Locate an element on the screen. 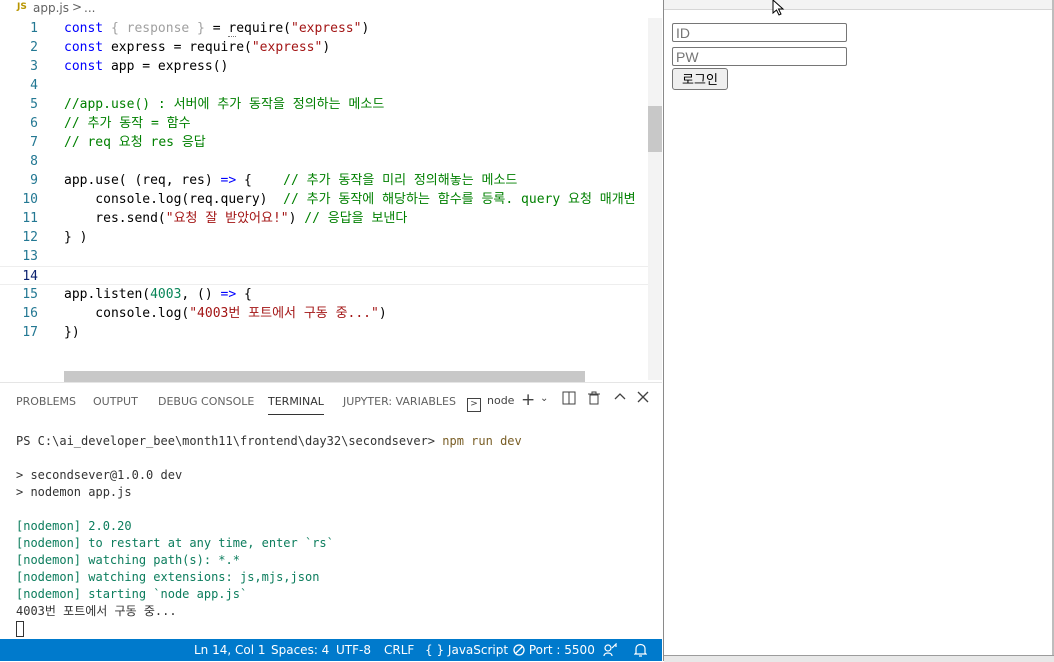  chevron-down-icon: ⌄ is located at coordinates (544, 398).